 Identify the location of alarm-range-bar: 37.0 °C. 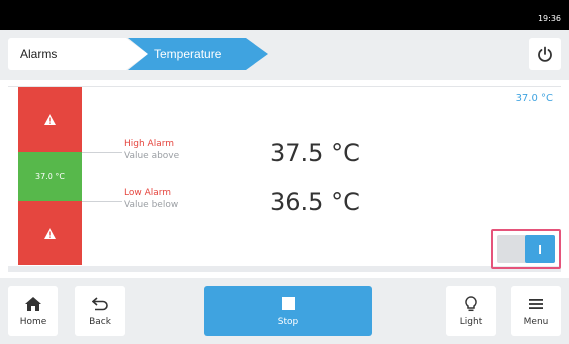
(50, 176).